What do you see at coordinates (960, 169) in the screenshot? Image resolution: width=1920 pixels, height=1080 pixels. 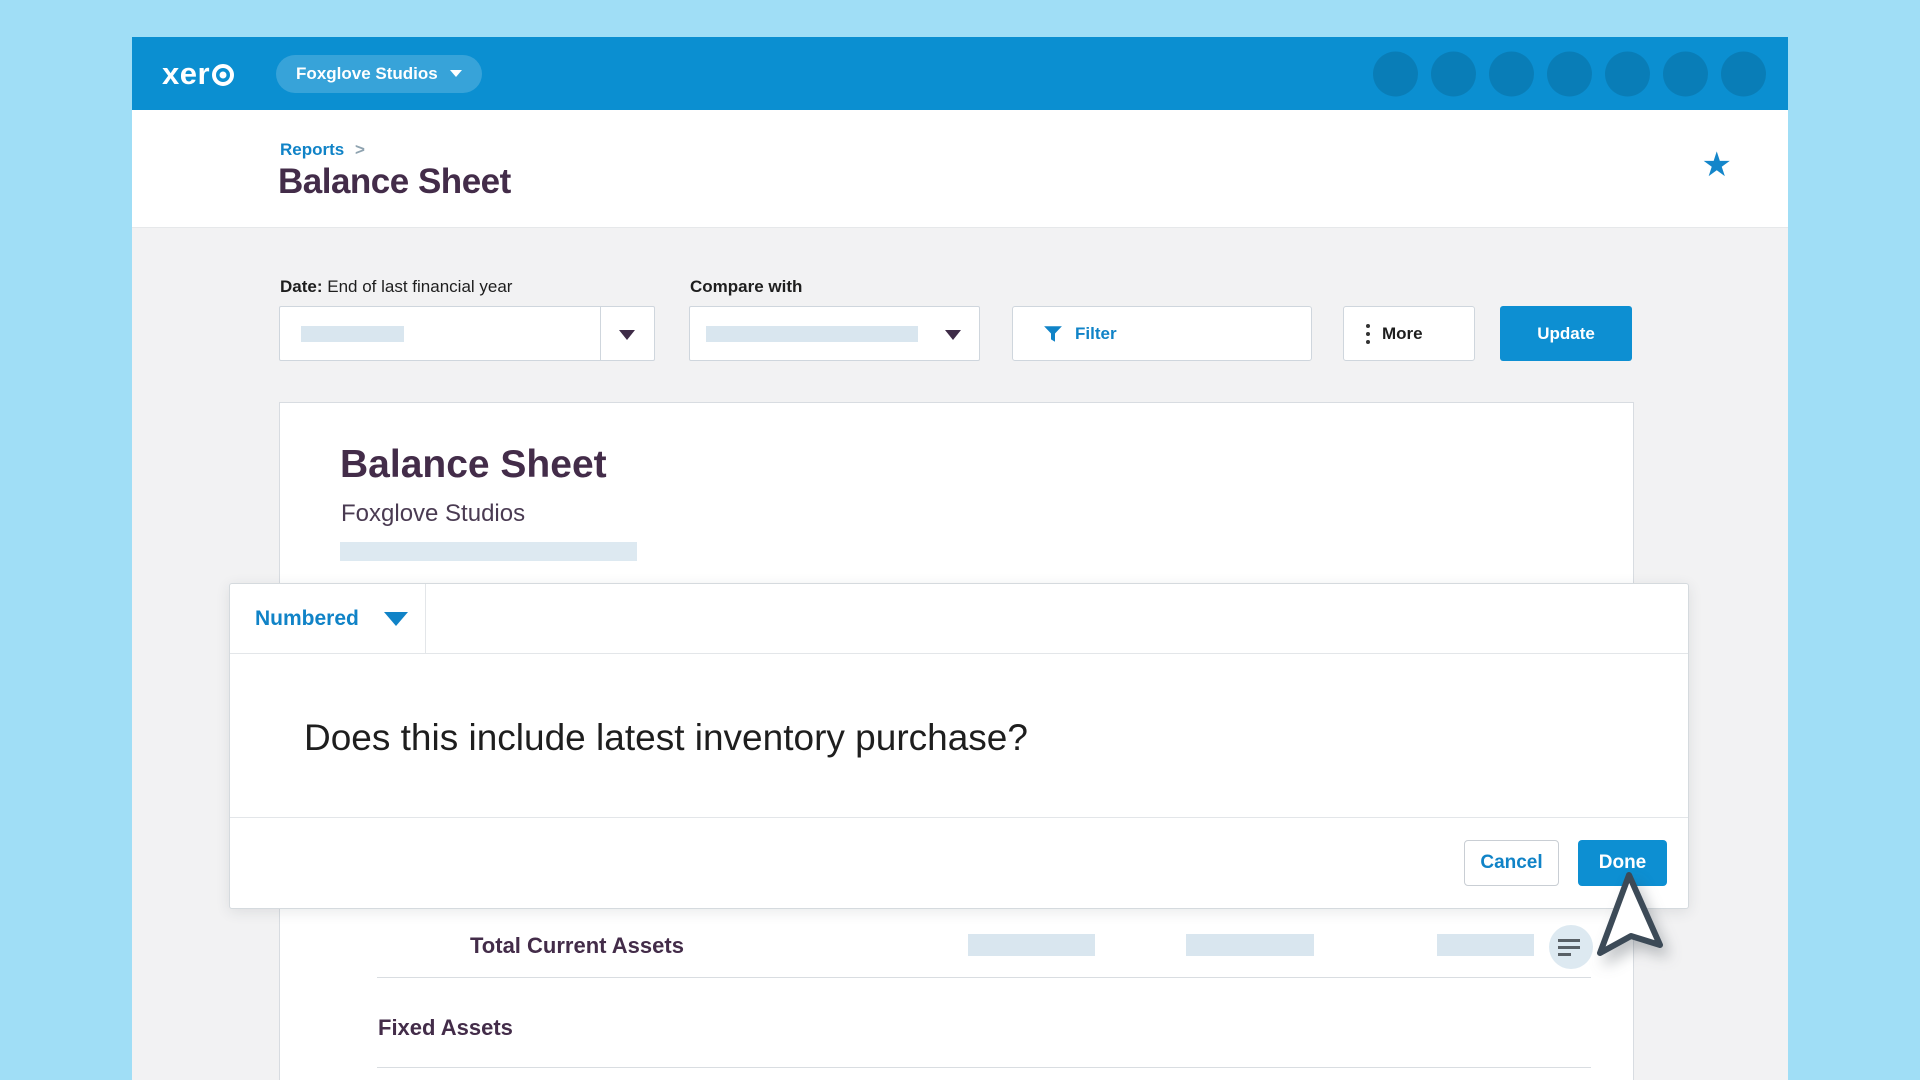 I see `page-header: Reports > Balance Sheet ★` at bounding box center [960, 169].